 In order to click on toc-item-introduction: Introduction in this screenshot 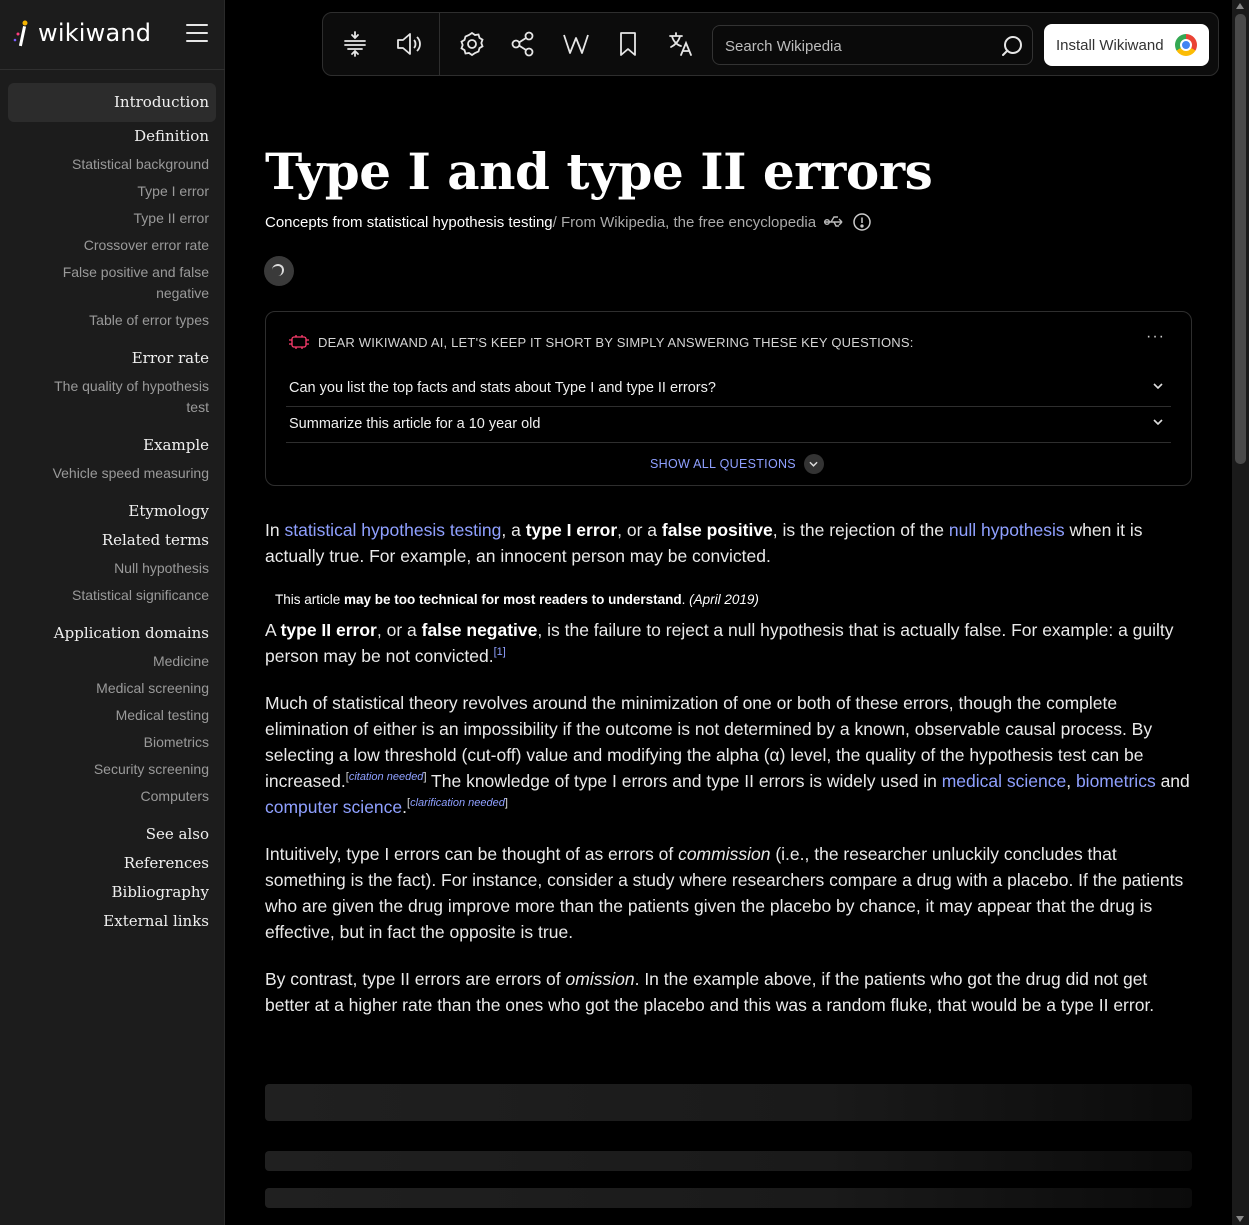, I will do `click(112, 102)`.